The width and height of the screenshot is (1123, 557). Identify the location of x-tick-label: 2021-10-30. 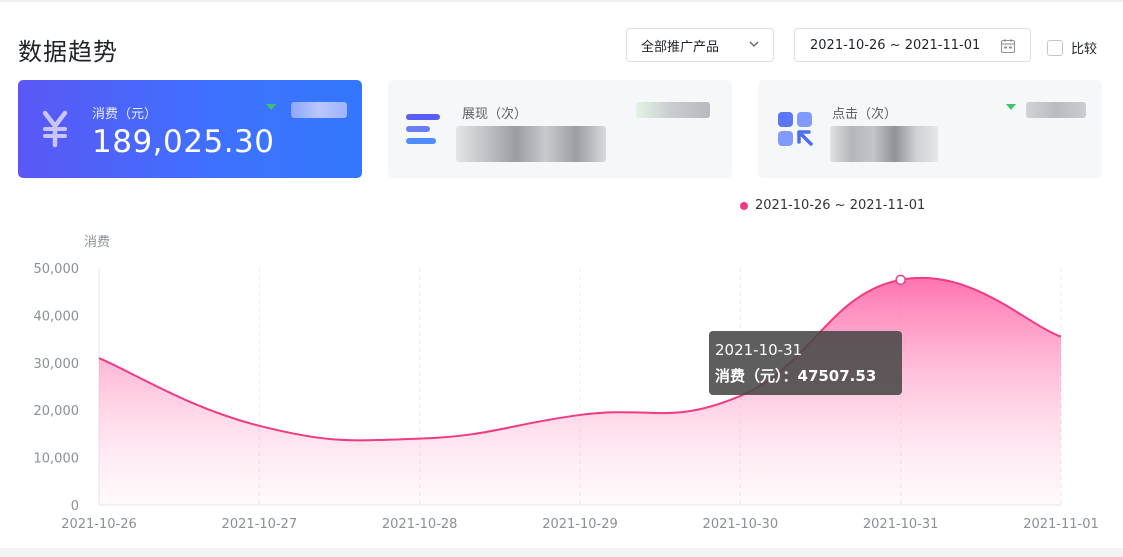
(741, 524).